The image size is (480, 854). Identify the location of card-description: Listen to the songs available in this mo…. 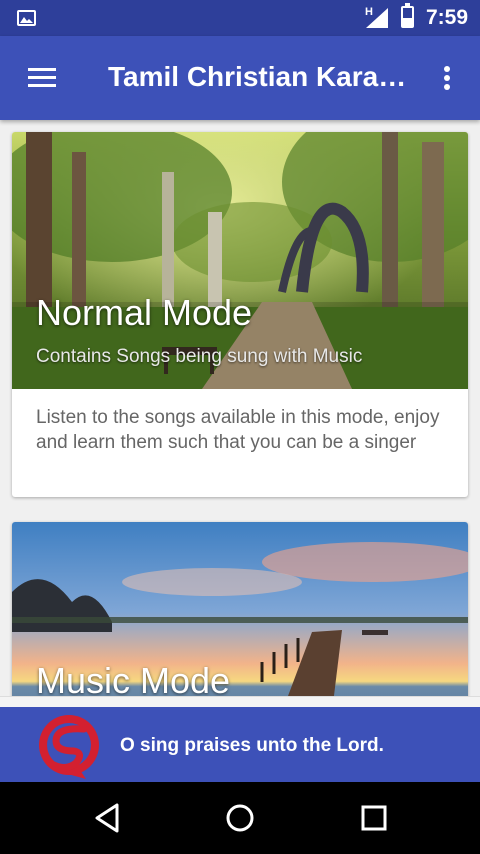
(238, 430).